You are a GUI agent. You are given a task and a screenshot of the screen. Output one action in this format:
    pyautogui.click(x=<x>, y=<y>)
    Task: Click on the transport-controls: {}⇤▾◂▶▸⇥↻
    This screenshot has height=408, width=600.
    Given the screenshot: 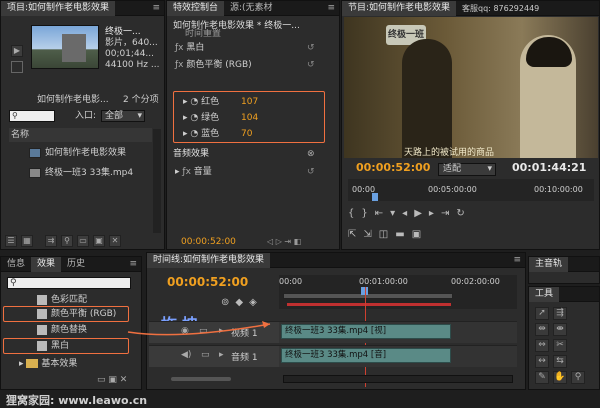 What is the action you would take?
    pyautogui.click(x=471, y=215)
    